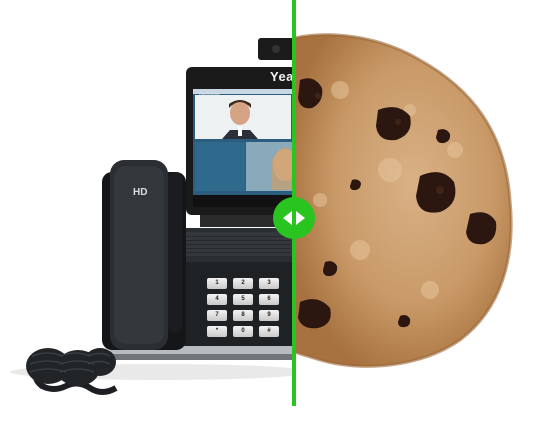  I want to click on keypad-key: 6, so click(269, 299).